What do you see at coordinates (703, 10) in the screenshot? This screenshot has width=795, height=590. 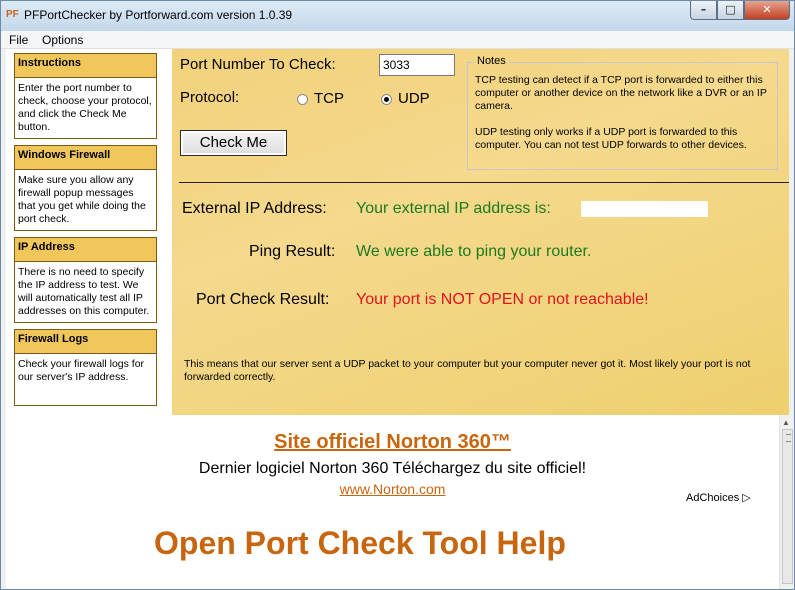 I see `minimize-button: –` at bounding box center [703, 10].